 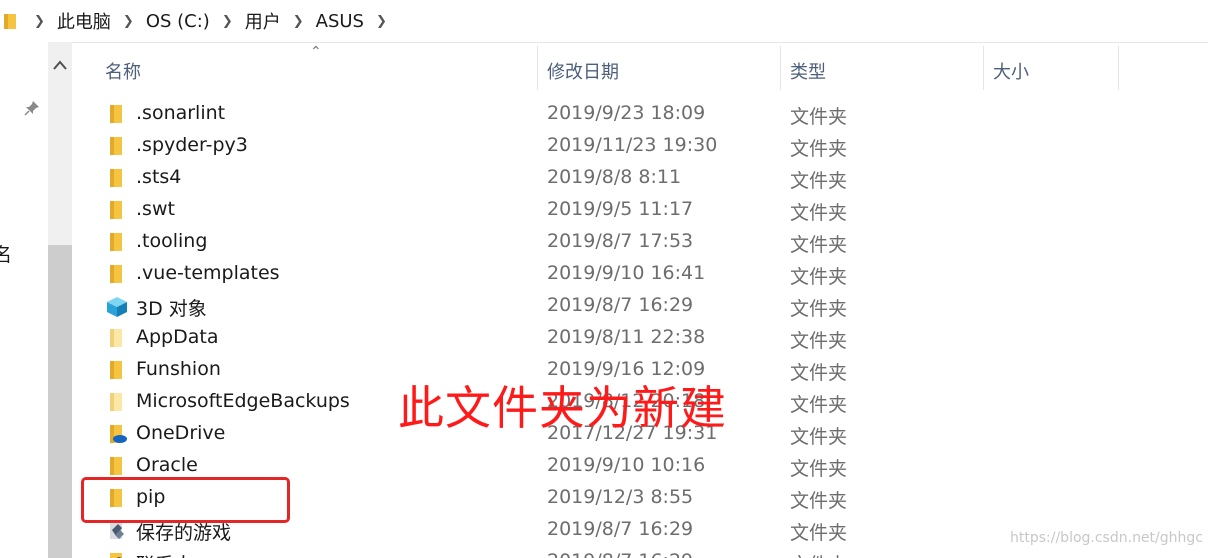 I want to click on column-date-header: 修改日期, so click(x=583, y=71).